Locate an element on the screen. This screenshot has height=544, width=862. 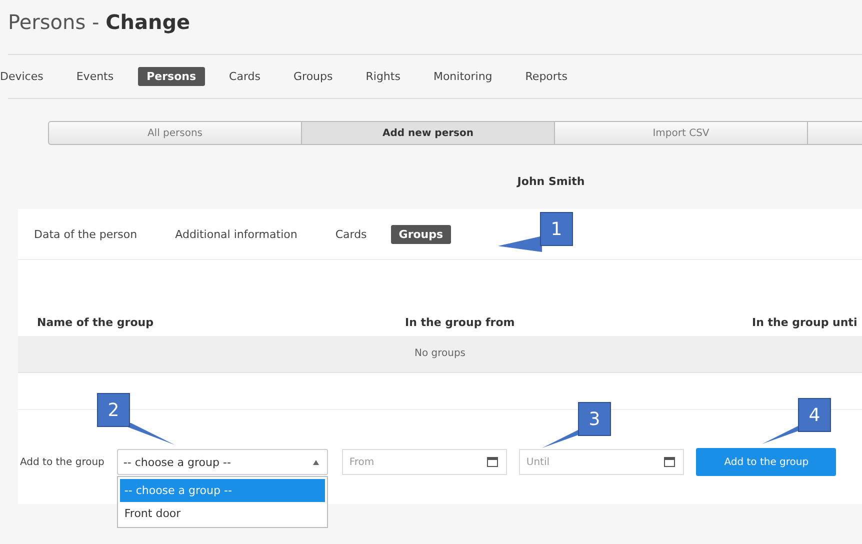
dropdown-option: Front door is located at coordinates (223, 513).